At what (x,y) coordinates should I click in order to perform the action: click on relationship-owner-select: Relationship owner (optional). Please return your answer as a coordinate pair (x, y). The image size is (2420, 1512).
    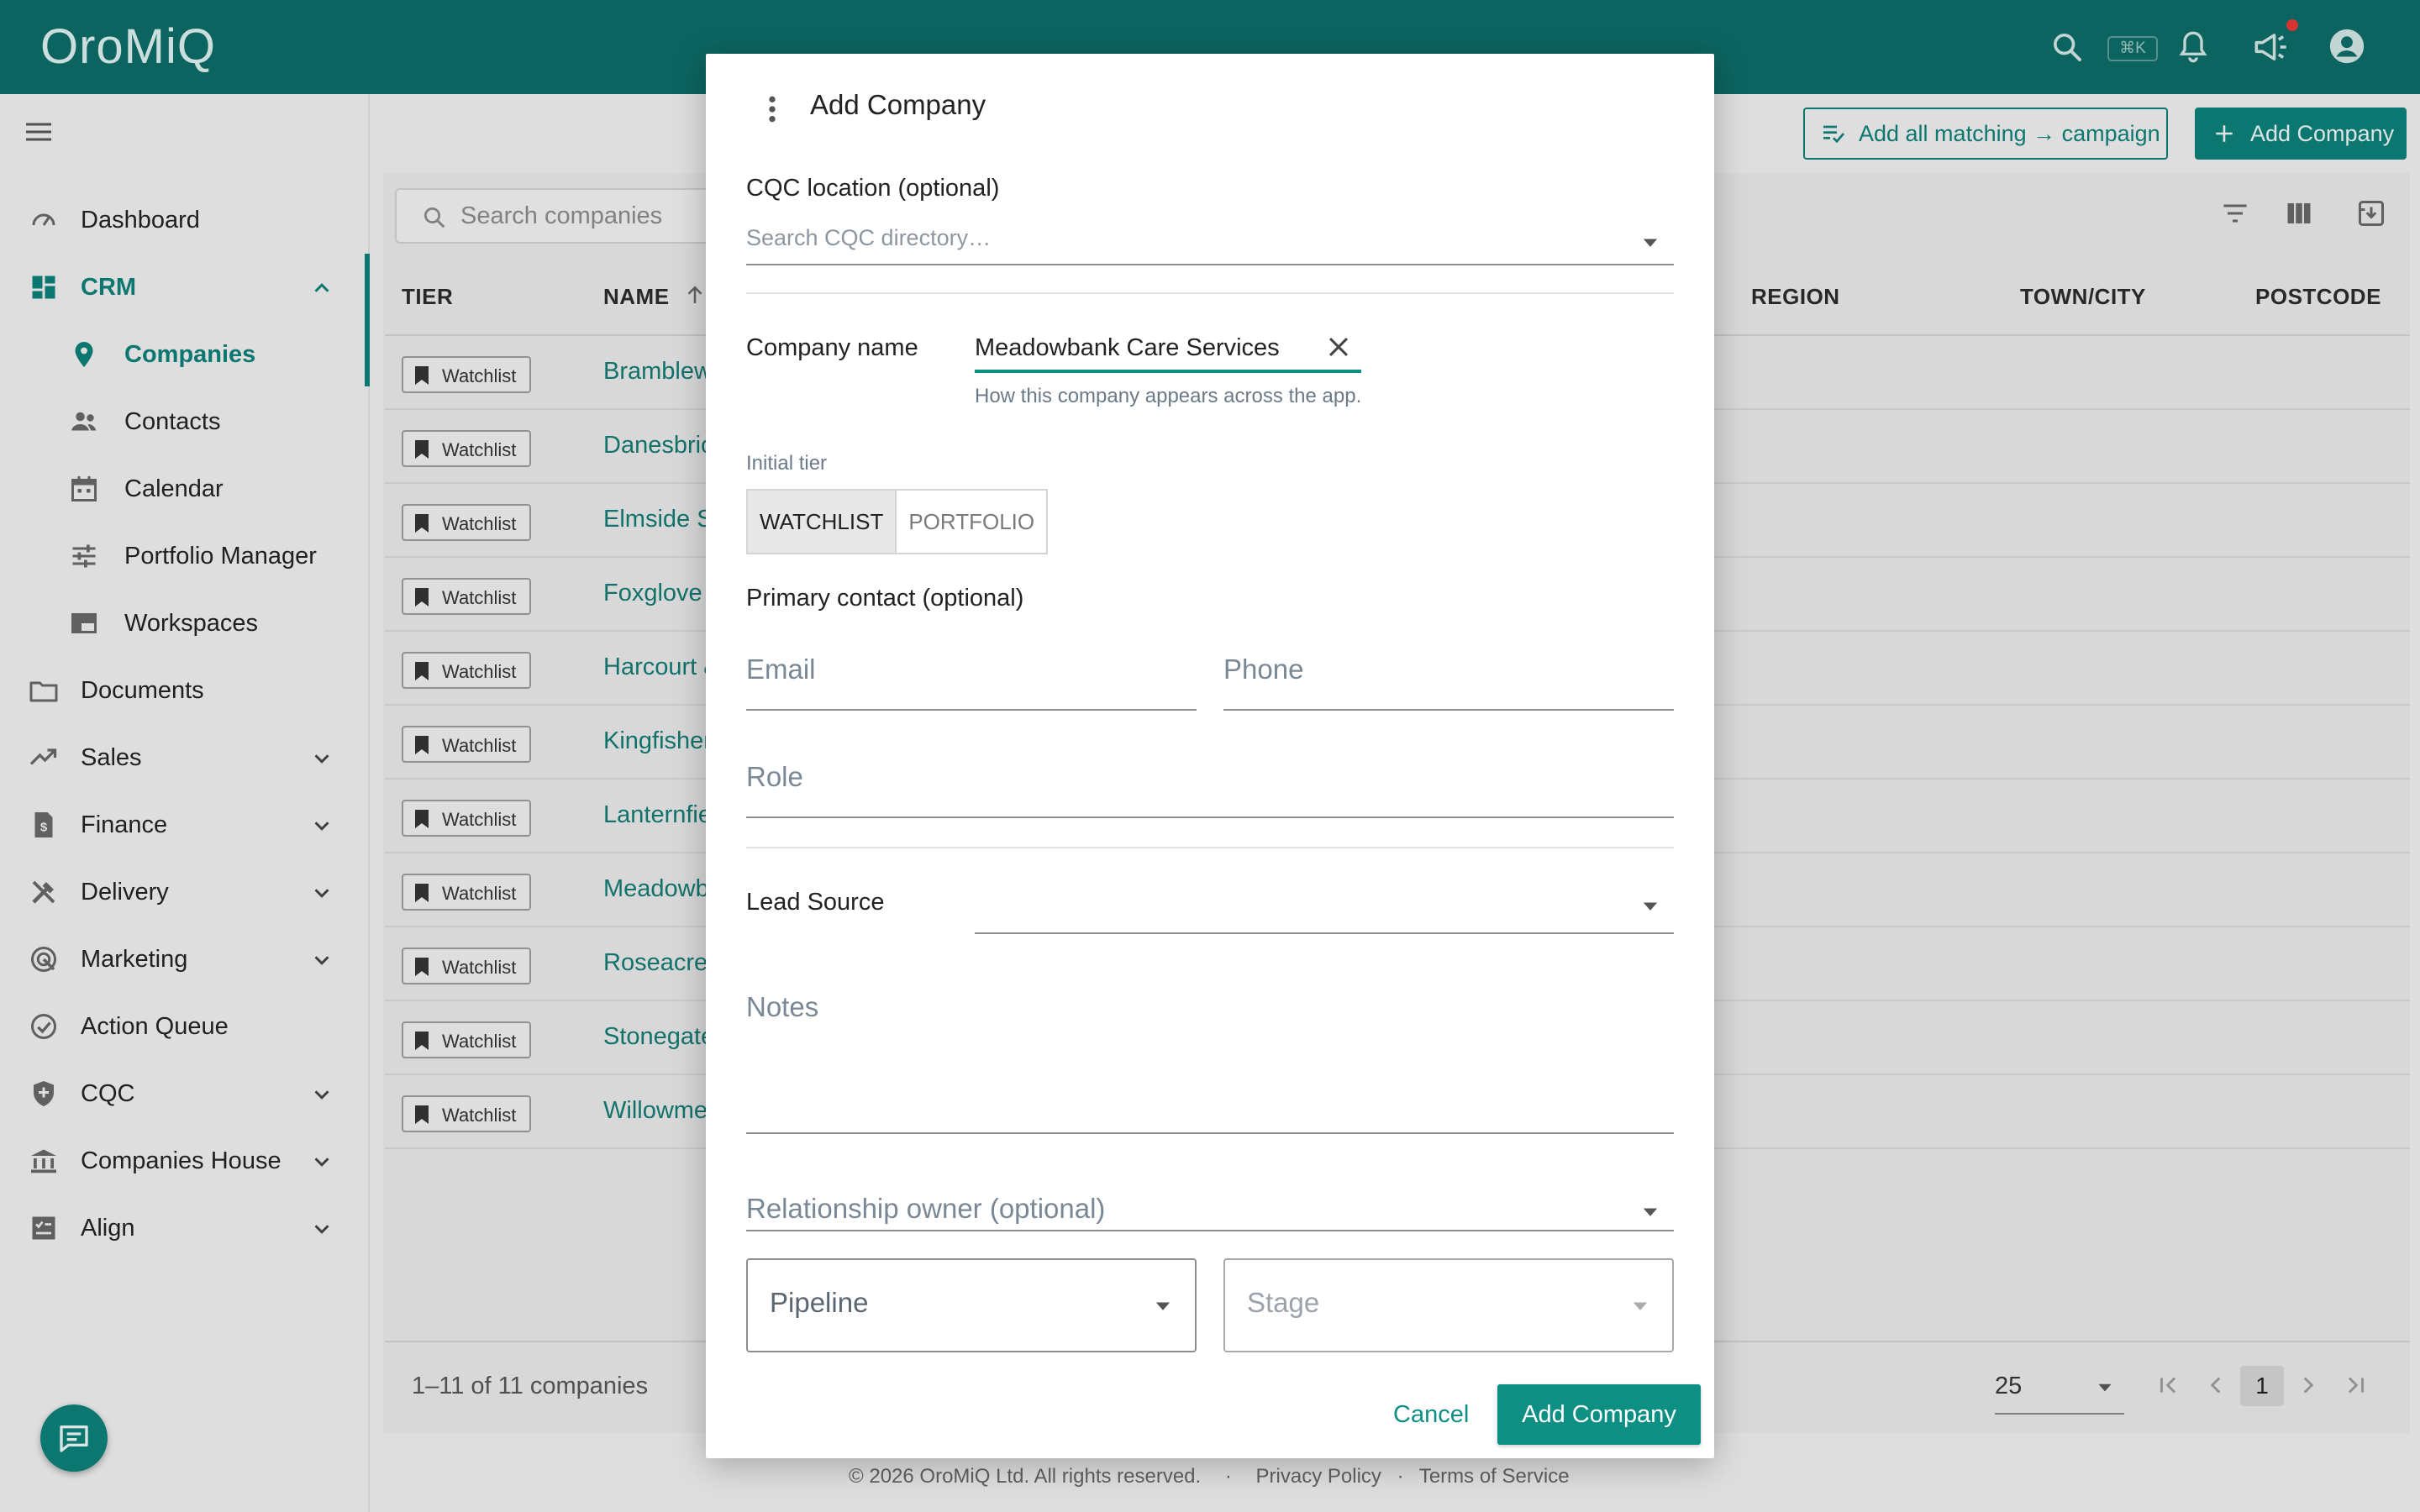
    Looking at the image, I should click on (1210, 1215).